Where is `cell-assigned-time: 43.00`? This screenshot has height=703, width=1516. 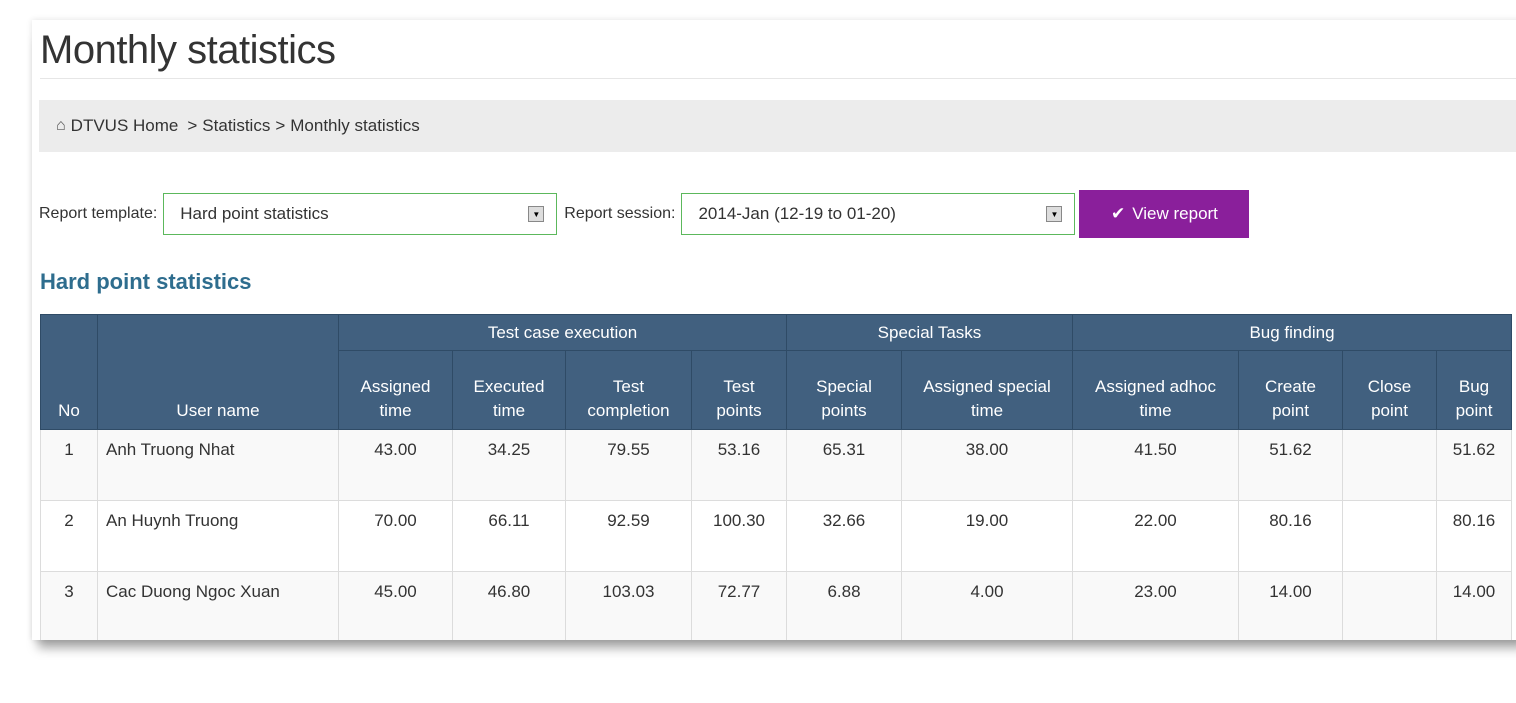
cell-assigned-time: 43.00 is located at coordinates (395, 465).